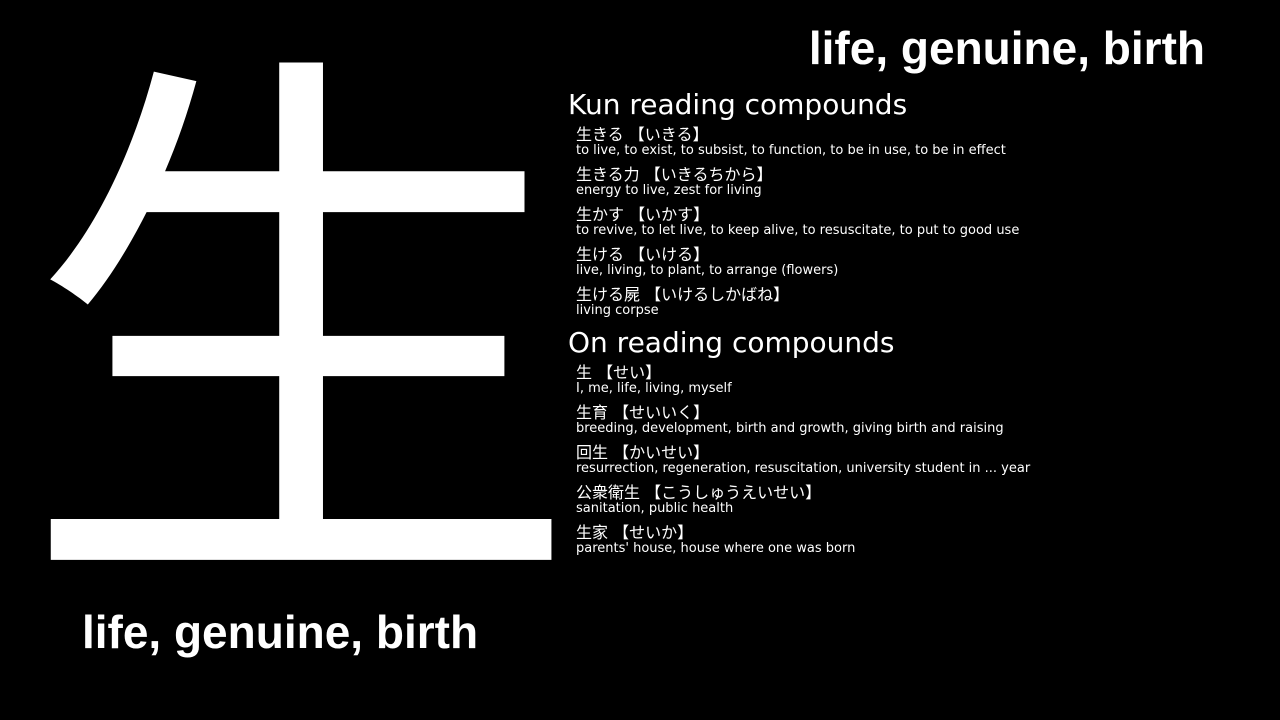 Image resolution: width=1280 pixels, height=720 pixels. I want to click on kun-entry-word: 生きる力, so click(608, 174).